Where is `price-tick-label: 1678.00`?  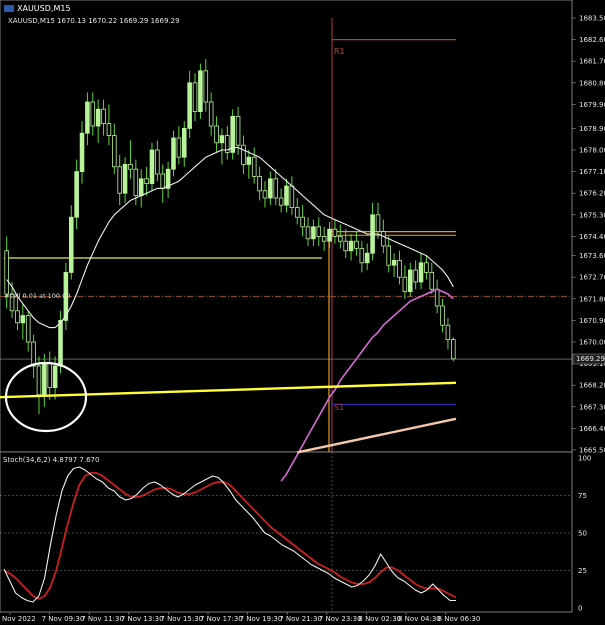 price-tick-label: 1678.00 is located at coordinates (592, 151).